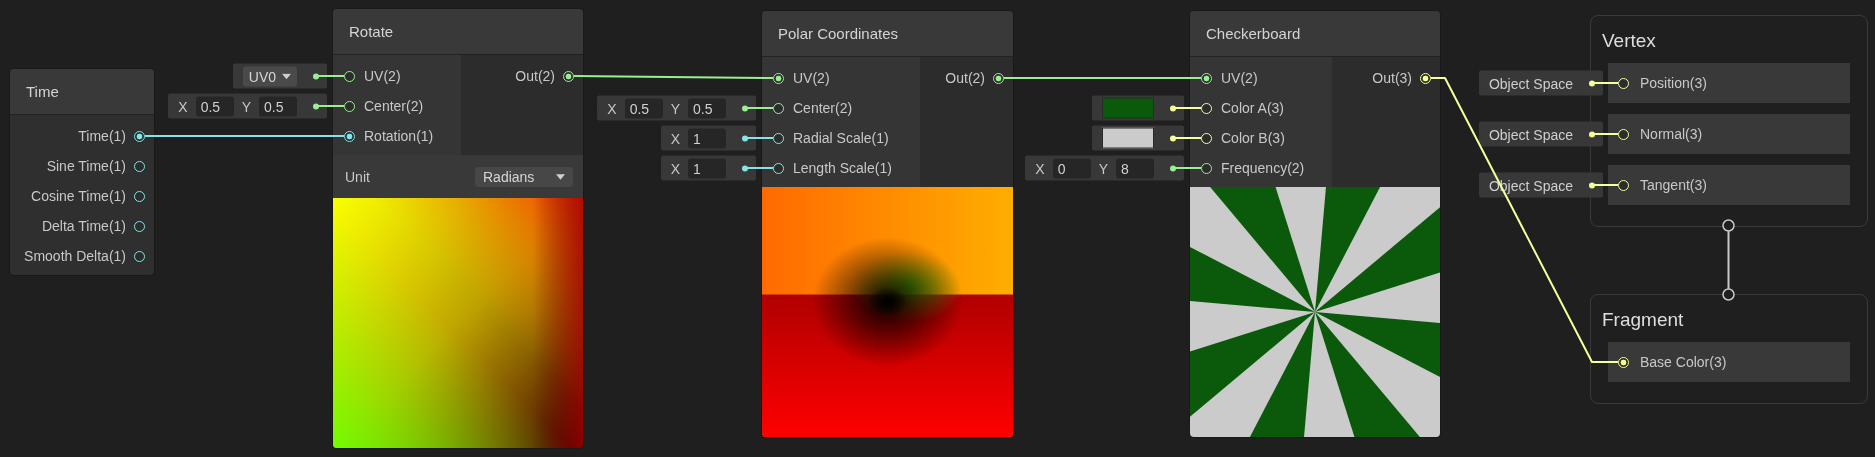  I want to click on port-label: Cosine Time(1), so click(78, 196).